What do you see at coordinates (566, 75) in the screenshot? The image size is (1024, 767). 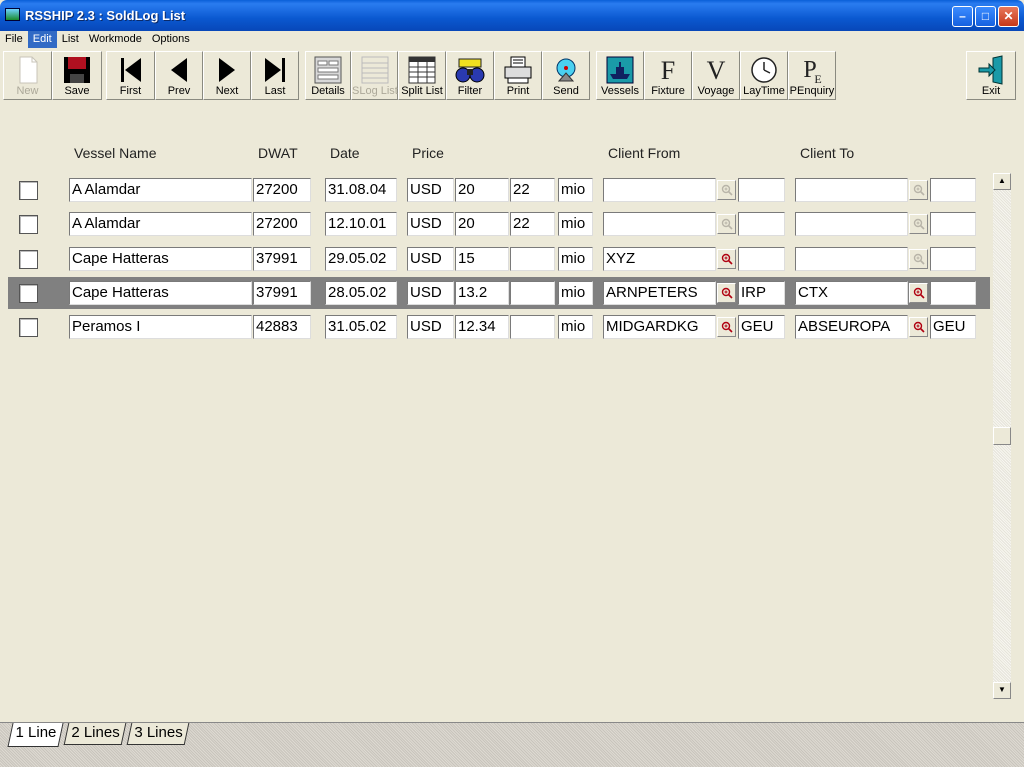 I see `send-button: Send` at bounding box center [566, 75].